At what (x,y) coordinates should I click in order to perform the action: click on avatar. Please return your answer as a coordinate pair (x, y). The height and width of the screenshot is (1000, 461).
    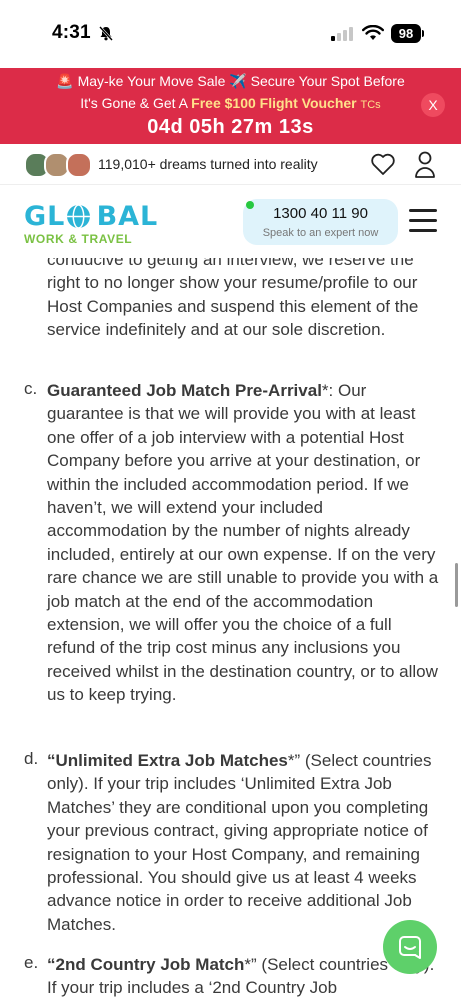
    Looking at the image, I should click on (79, 165).